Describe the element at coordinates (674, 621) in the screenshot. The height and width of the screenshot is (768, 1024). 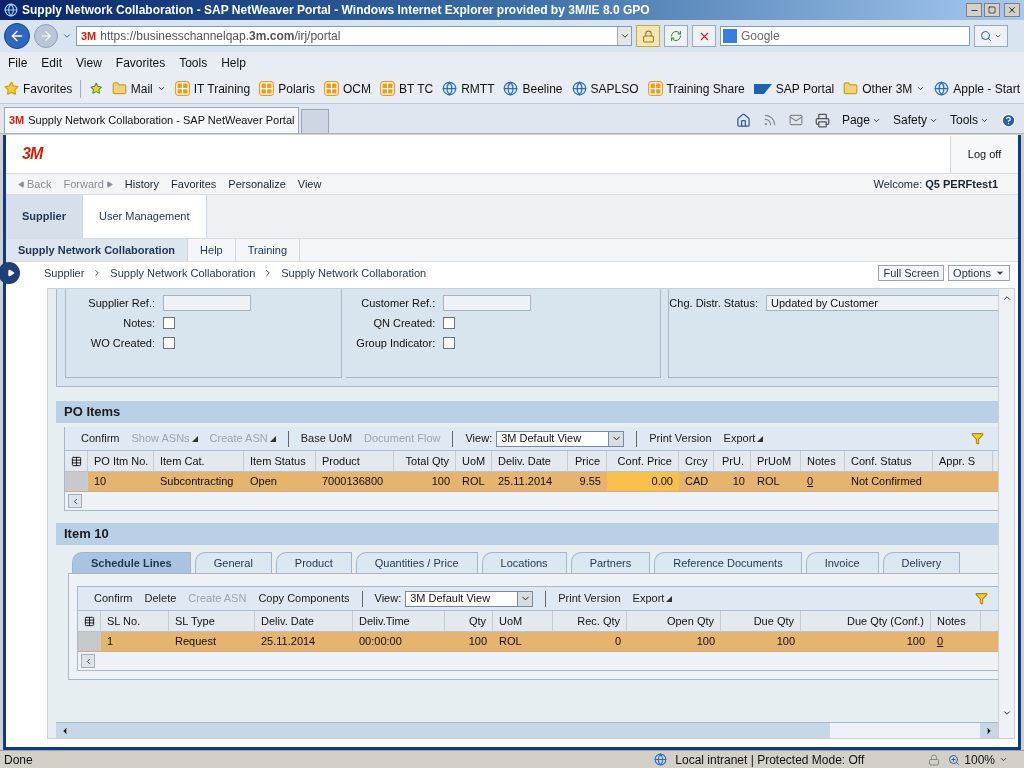
I see `column-header: Open Qty` at that location.